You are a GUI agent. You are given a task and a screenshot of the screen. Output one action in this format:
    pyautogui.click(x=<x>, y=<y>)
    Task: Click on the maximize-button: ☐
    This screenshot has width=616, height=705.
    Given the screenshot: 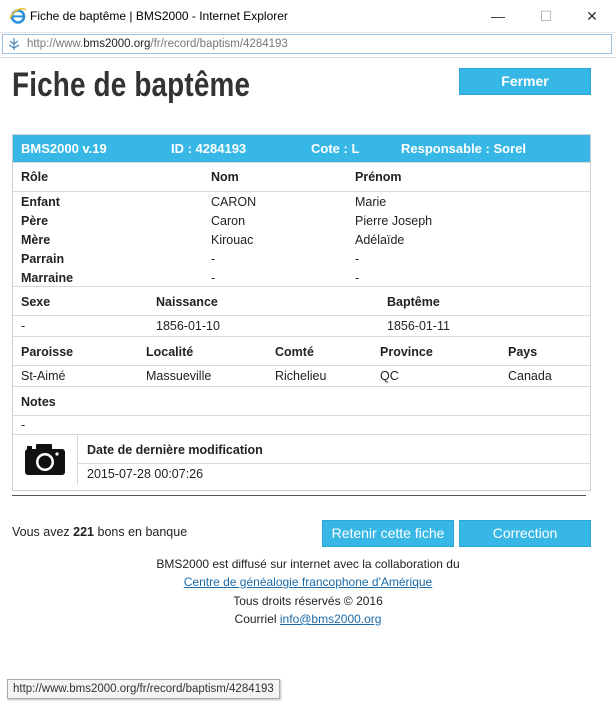 What is the action you would take?
    pyautogui.click(x=546, y=16)
    